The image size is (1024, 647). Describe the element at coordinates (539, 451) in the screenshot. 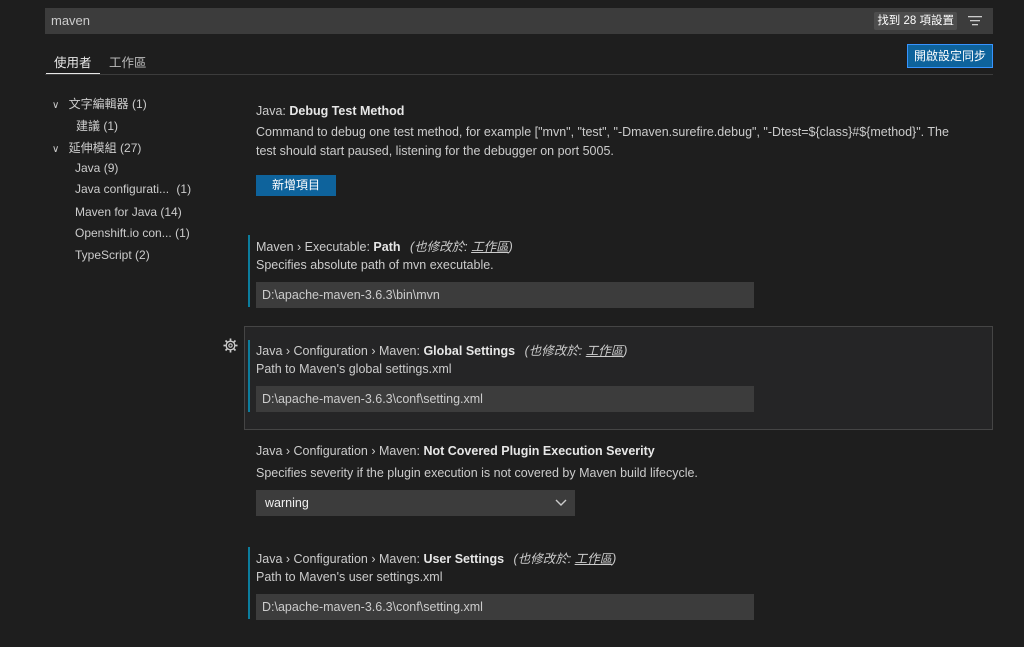

I see `setting-name: Not Covered Plugin Execution Severity` at that location.